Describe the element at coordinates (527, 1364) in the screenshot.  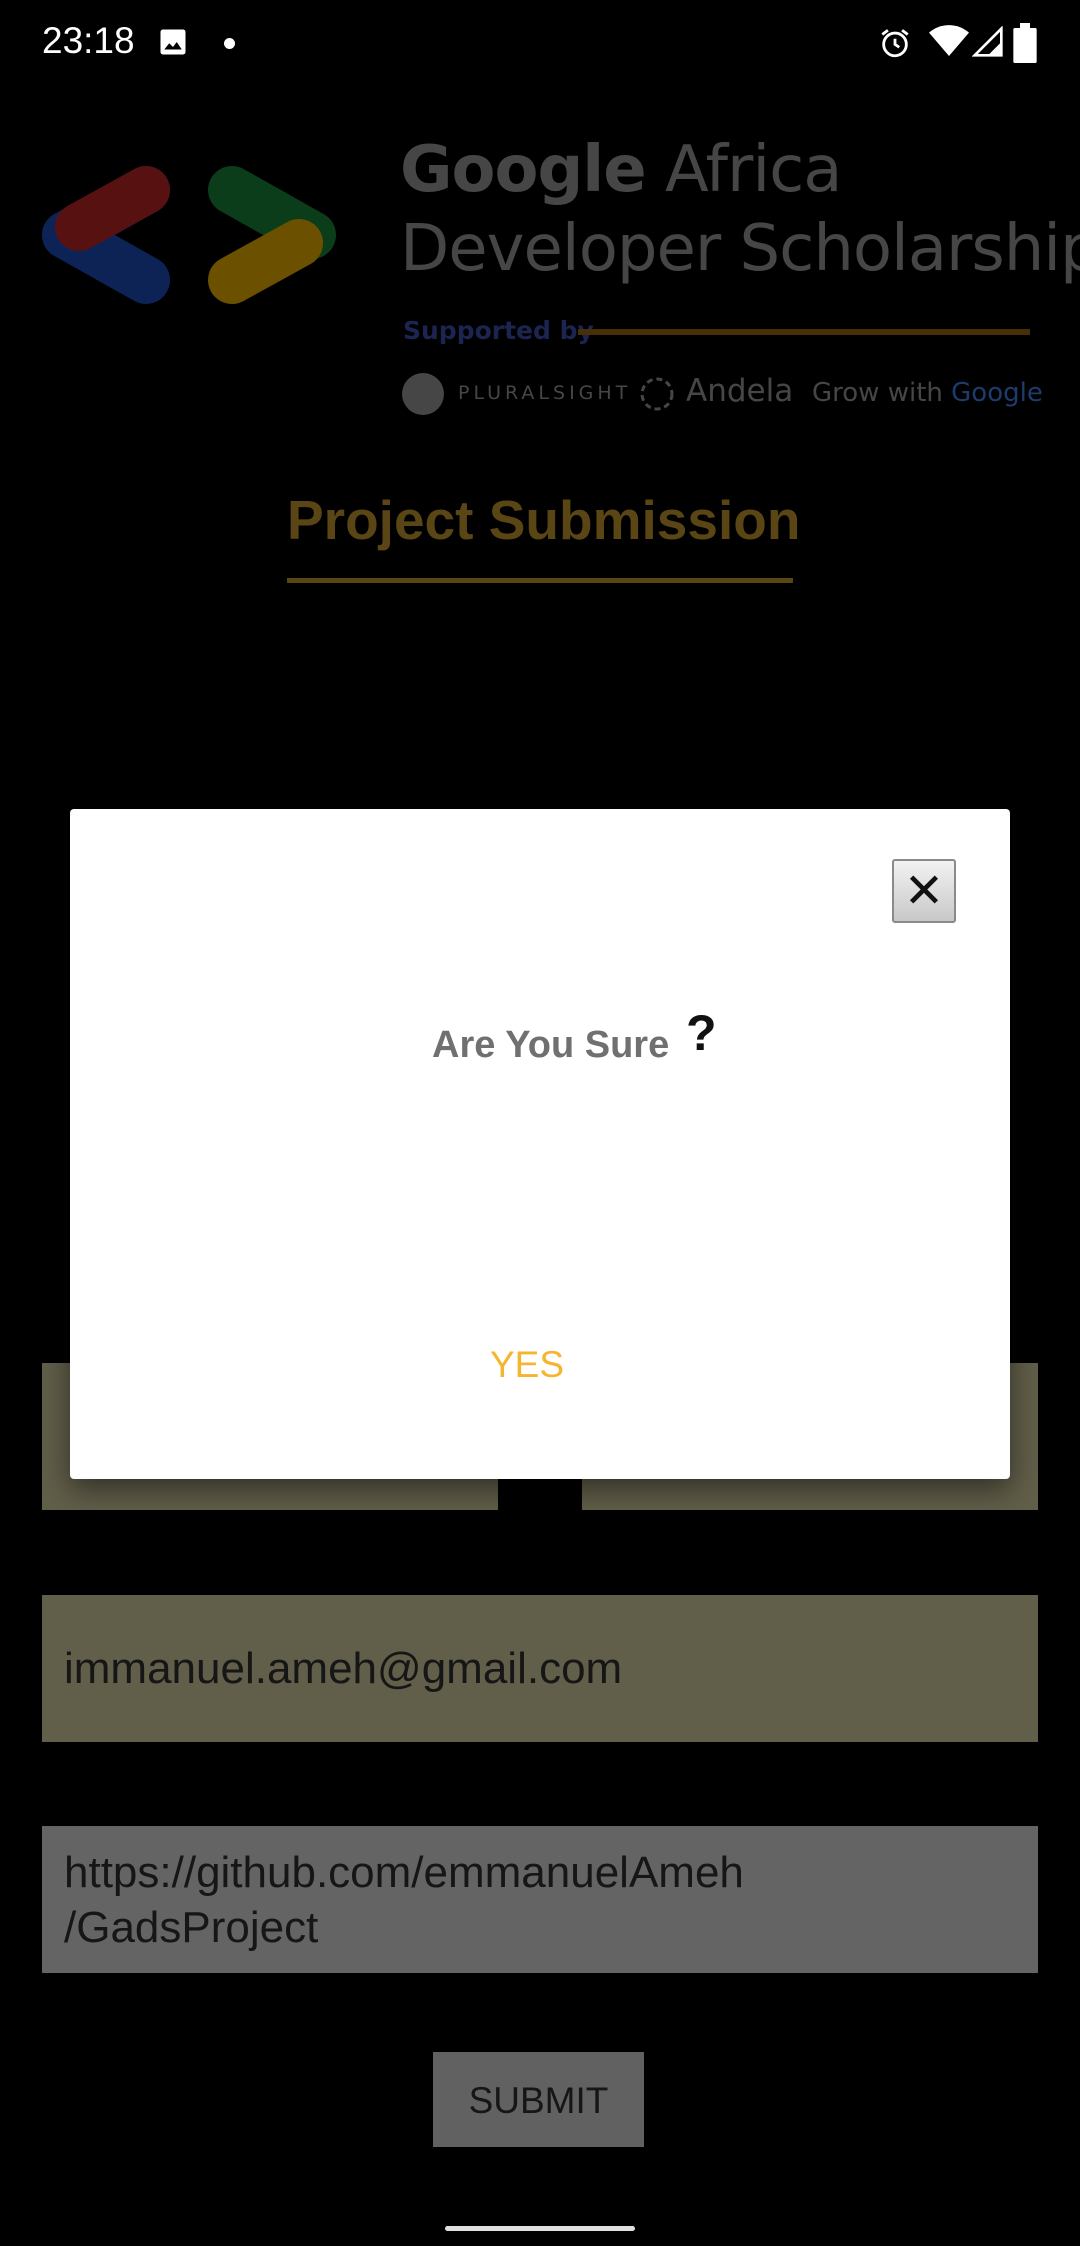
I see `yes-label: YES` at that location.